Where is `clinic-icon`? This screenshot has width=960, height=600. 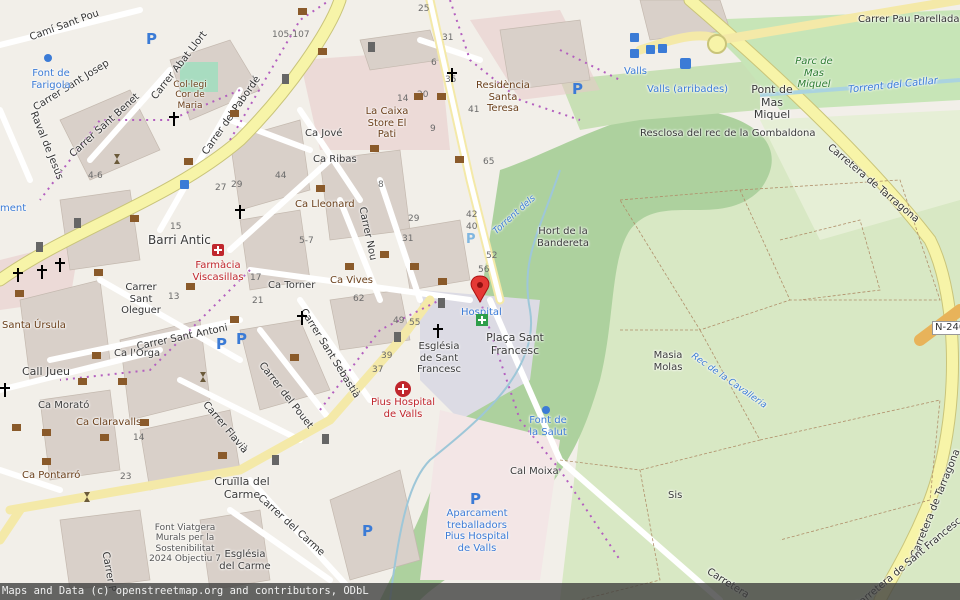
clinic-icon is located at coordinates (482, 320).